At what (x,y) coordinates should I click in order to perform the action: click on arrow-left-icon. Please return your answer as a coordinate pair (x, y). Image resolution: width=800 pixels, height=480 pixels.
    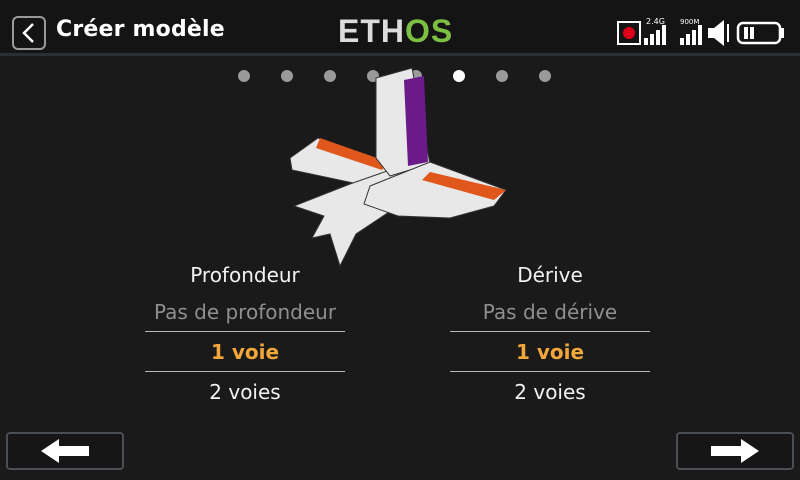
    Looking at the image, I should click on (65, 451).